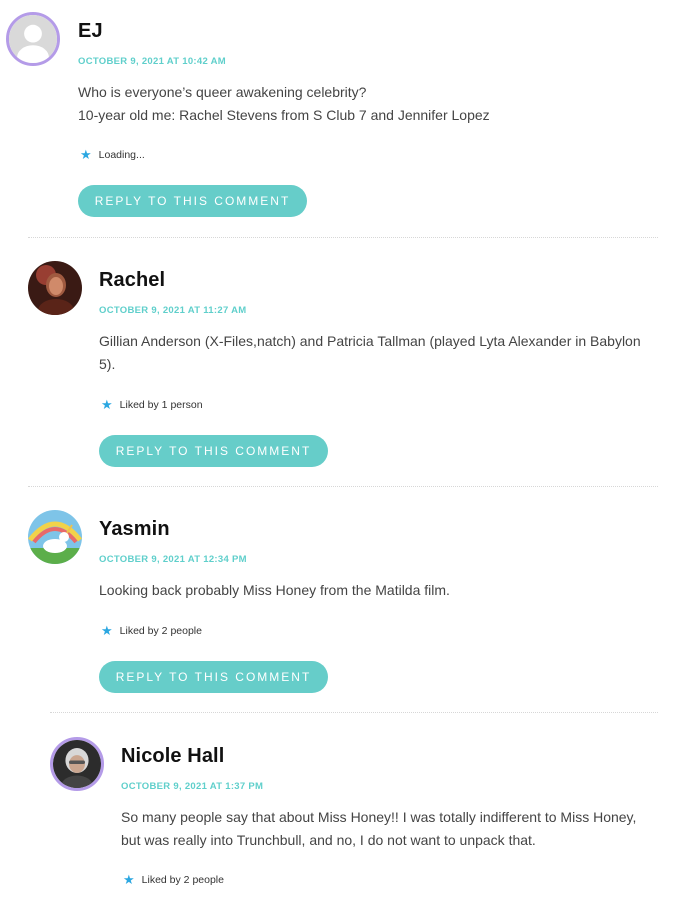 This screenshot has width=679, height=900. What do you see at coordinates (132, 280) in the screenshot?
I see `comment-author: Rachel` at bounding box center [132, 280].